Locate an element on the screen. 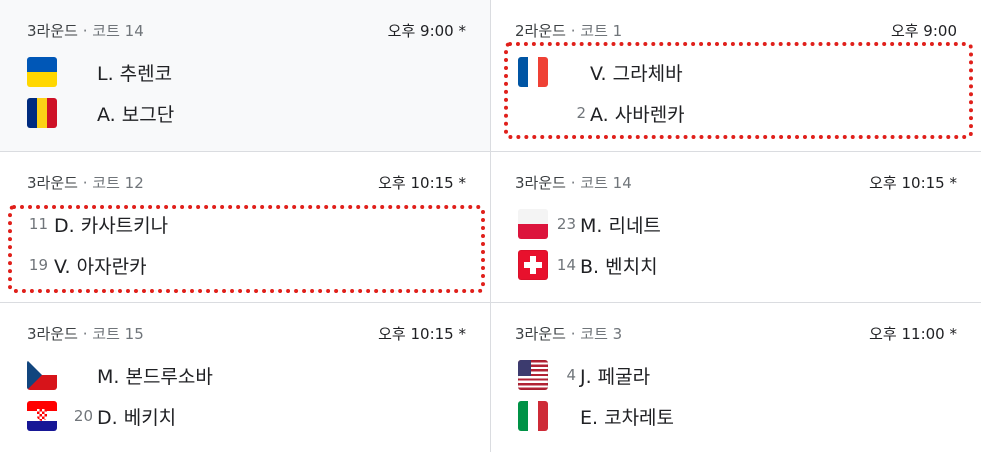  player-seed: 4 is located at coordinates (571, 375).